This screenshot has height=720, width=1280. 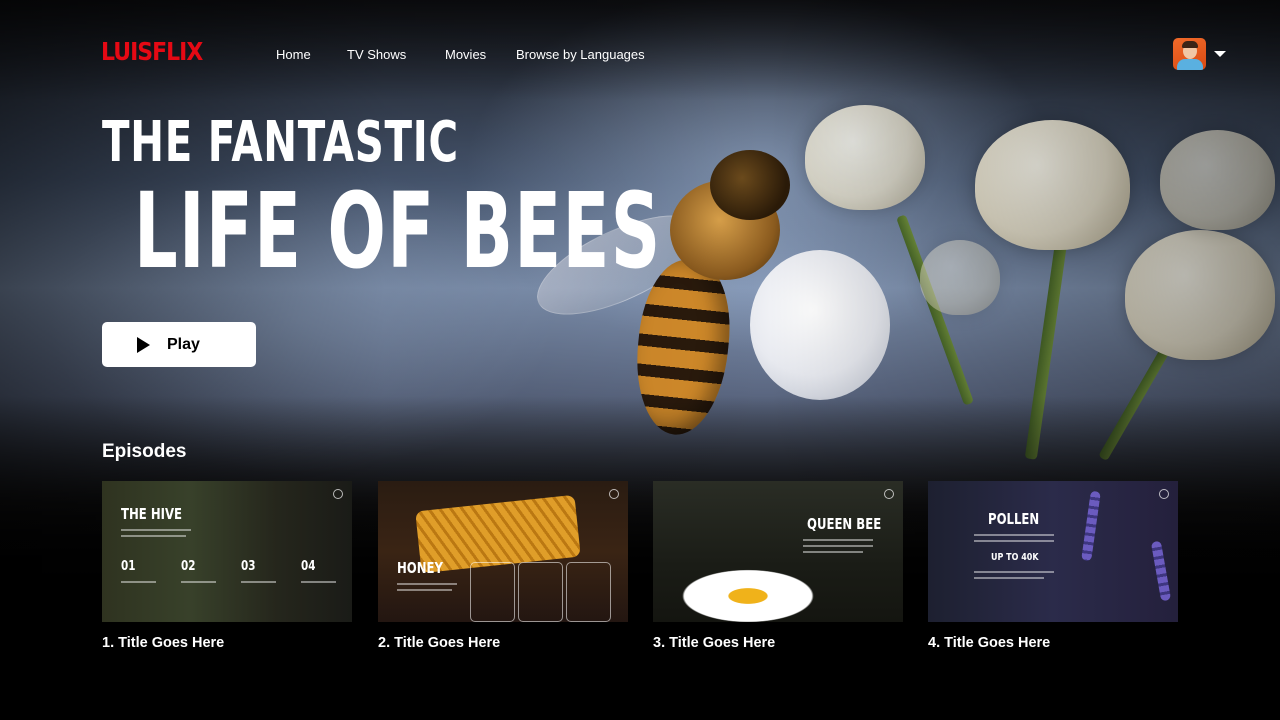 I want to click on thumb-label: QUEEN BEE, so click(x=844, y=524).